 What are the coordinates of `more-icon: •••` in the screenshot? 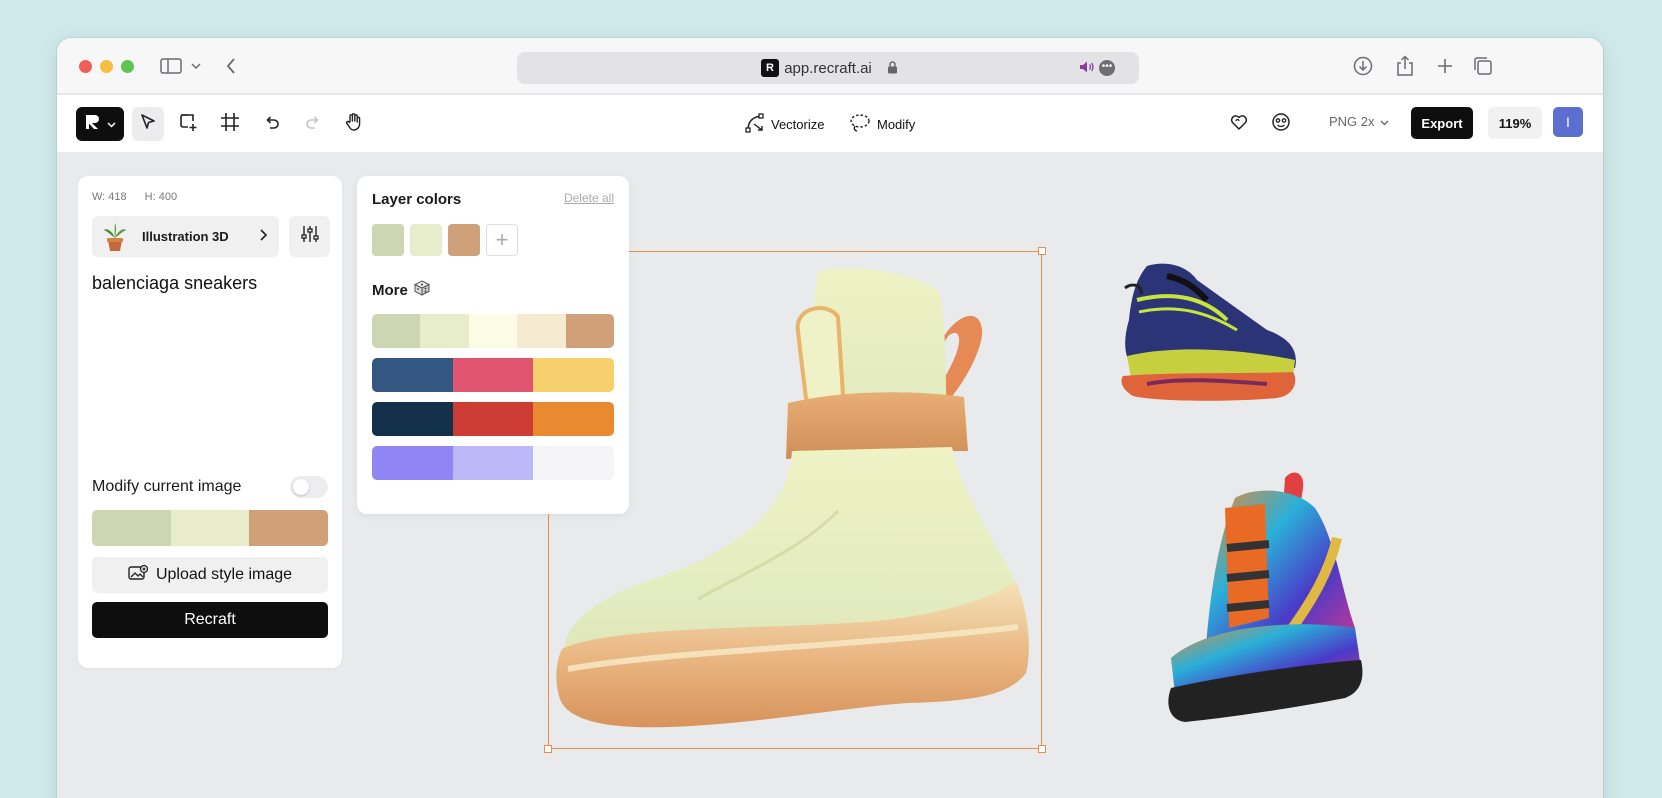 It's located at (1107, 68).